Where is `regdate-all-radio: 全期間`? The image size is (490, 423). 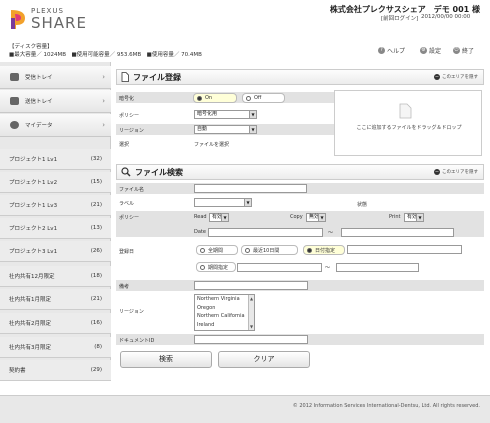
regdate-all-radio: 全期間 is located at coordinates (217, 250).